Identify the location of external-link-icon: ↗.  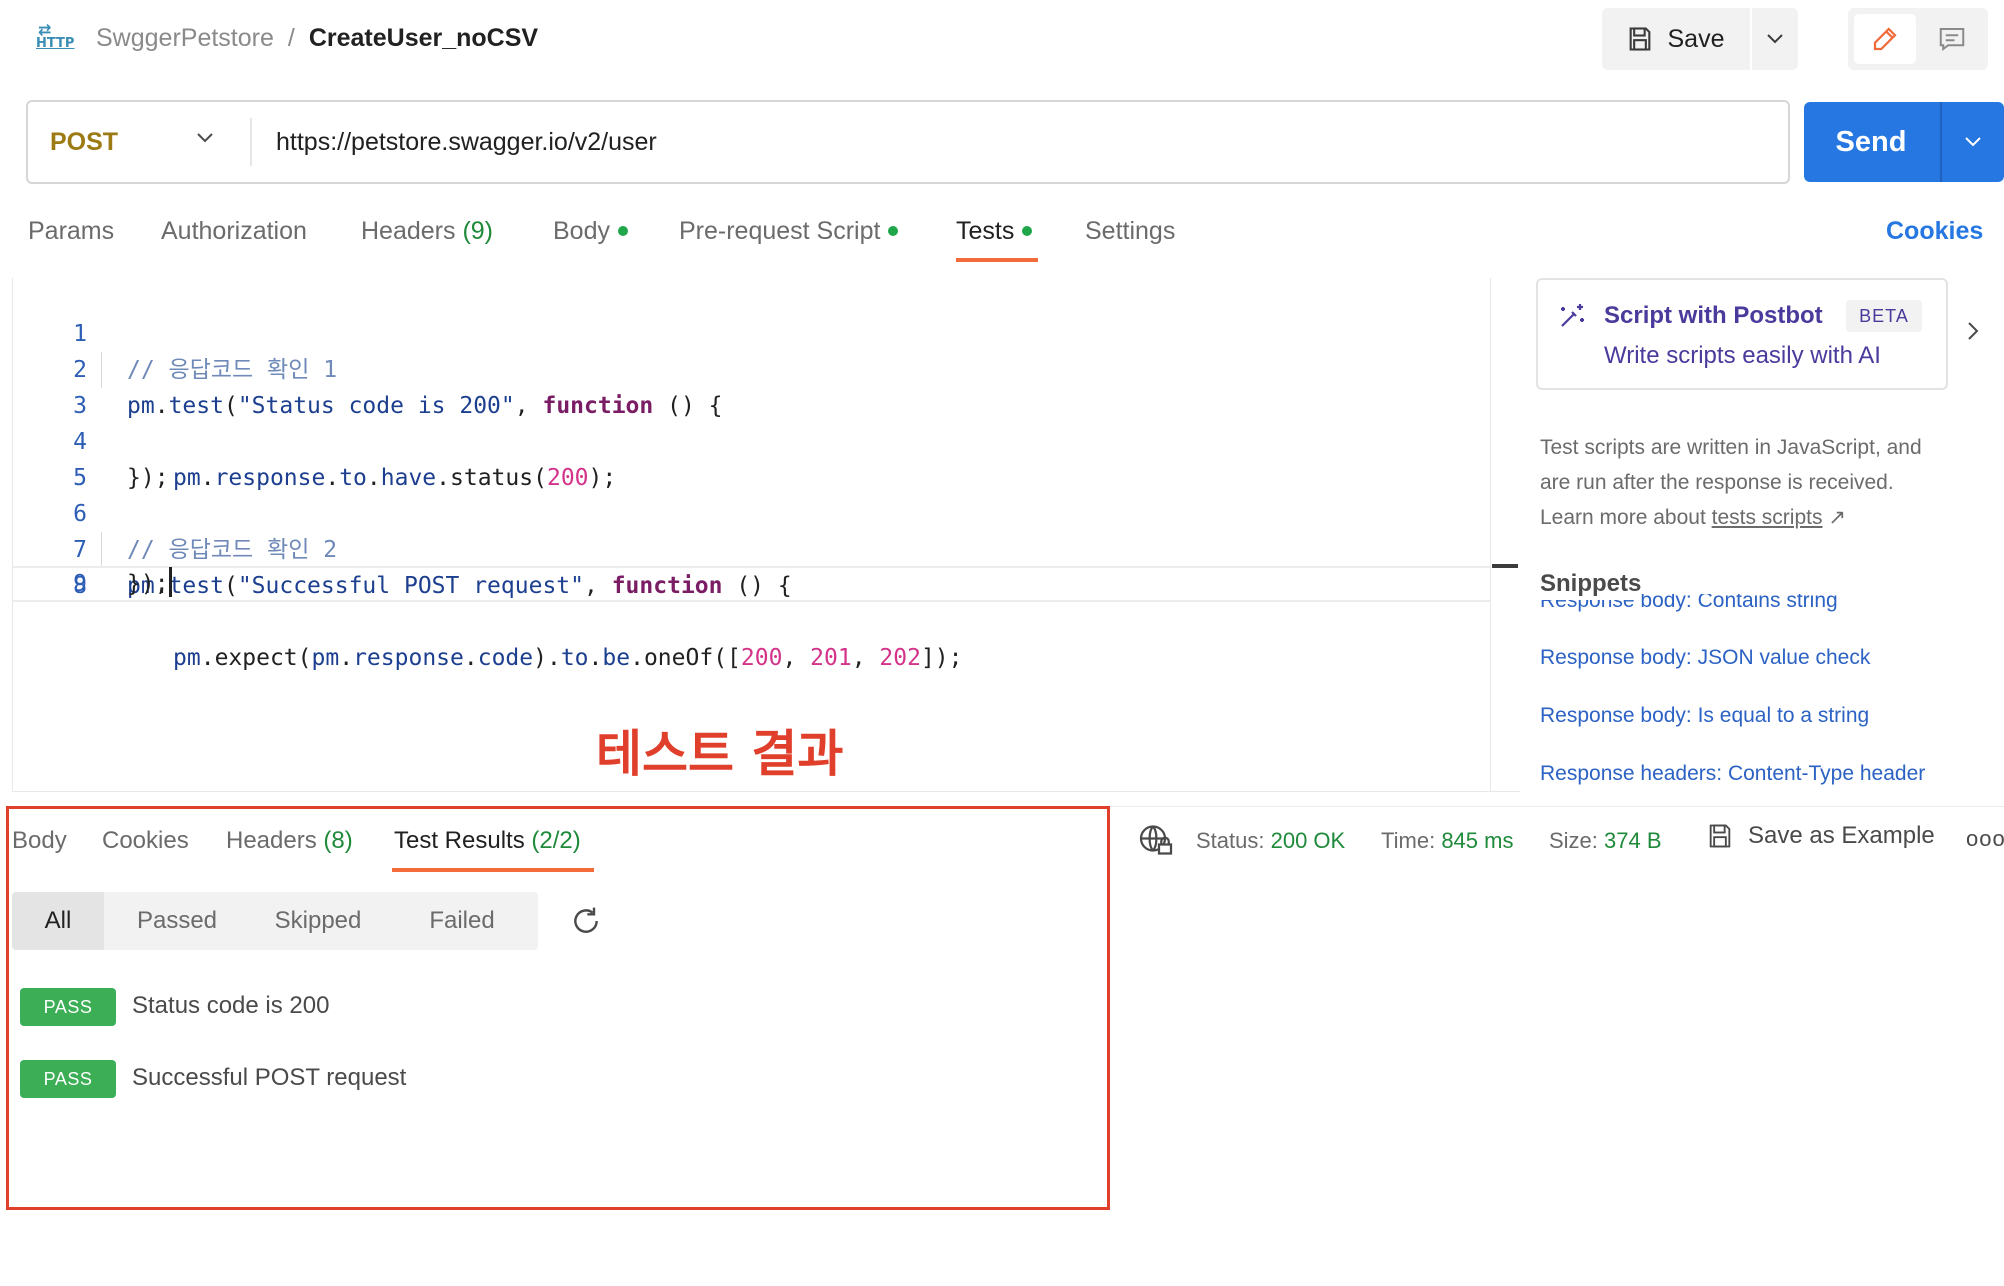
(1837, 517).